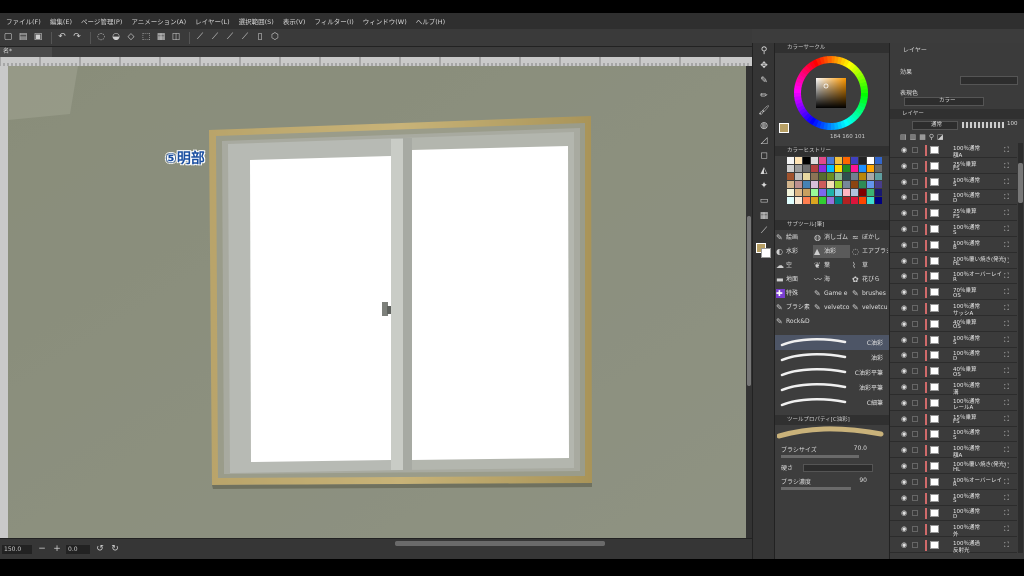 This screenshot has height=576, width=1024. Describe the element at coordinates (953, 198) in the screenshot. I see `layer-row: ◉ 100％通常 D ⛶` at that location.